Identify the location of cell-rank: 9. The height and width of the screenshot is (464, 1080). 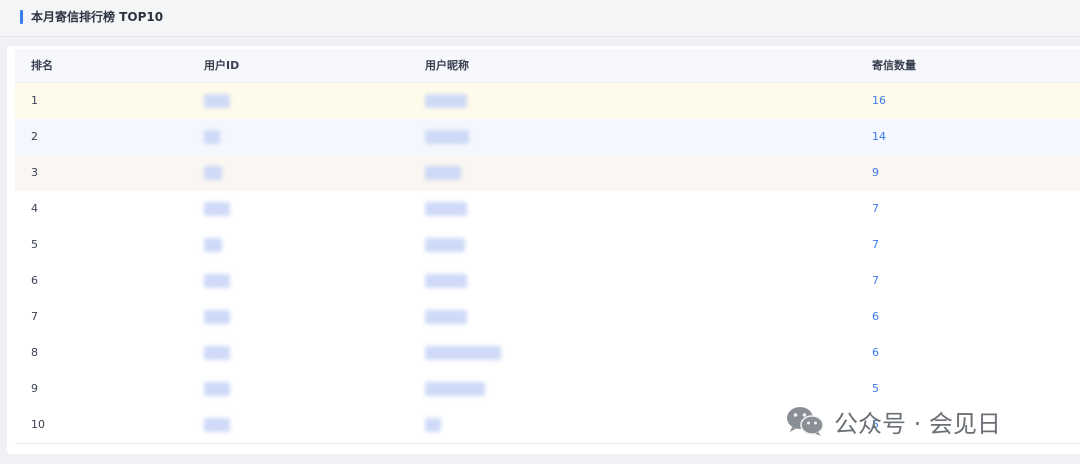
(34, 388).